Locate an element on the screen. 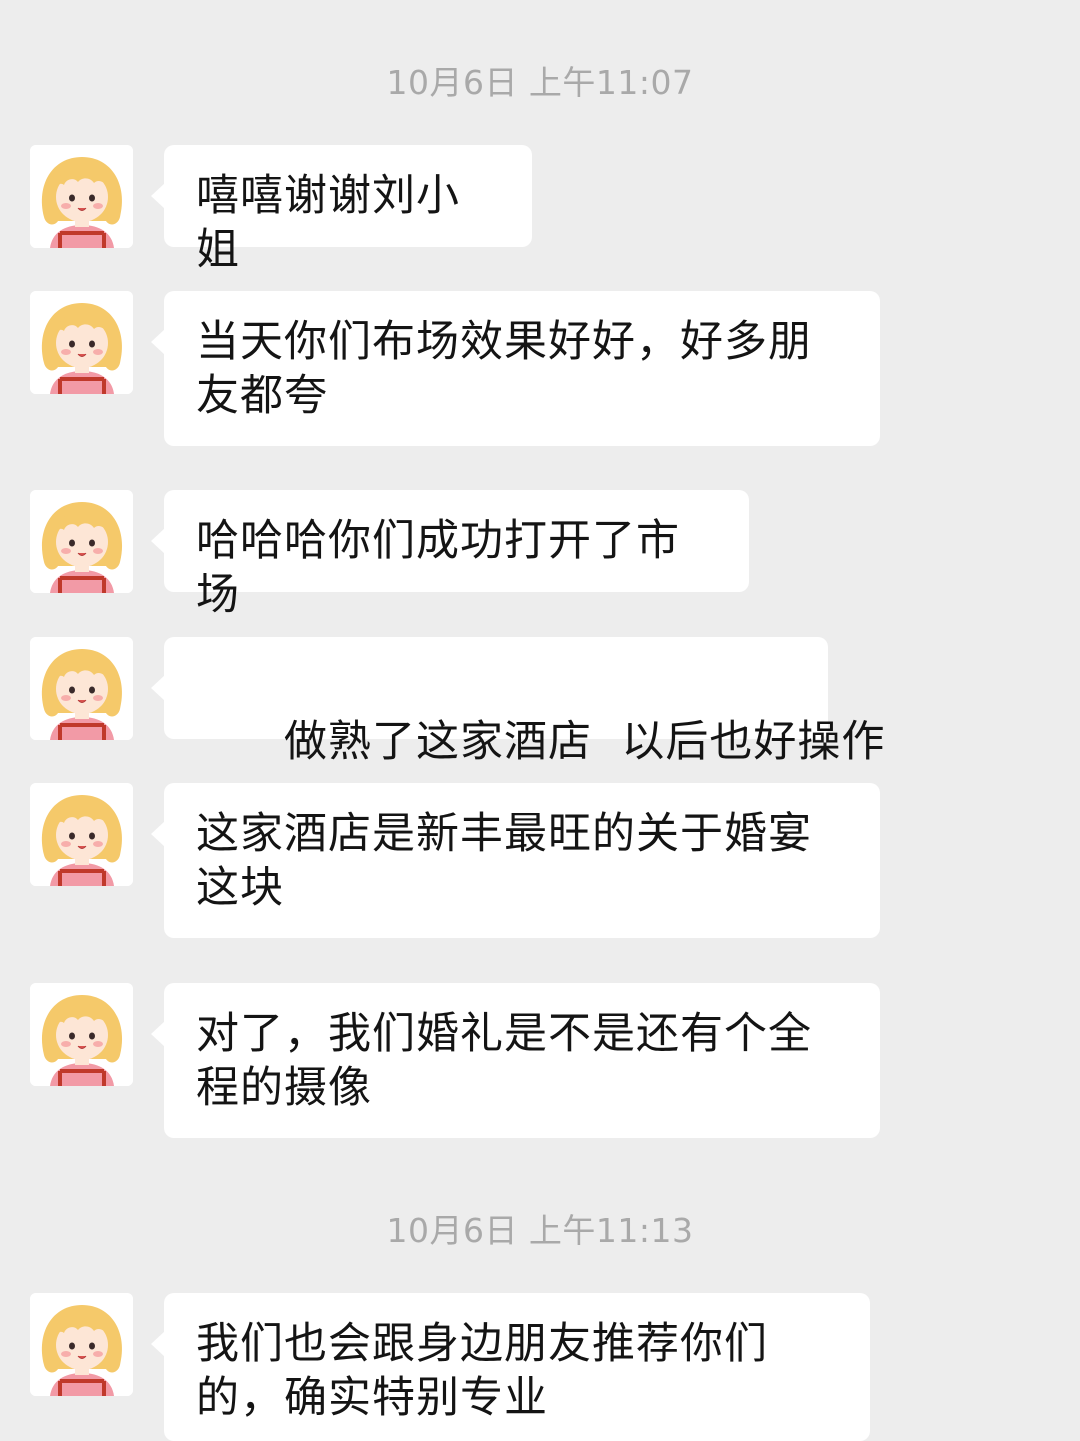 The image size is (1080, 1441). message-text: 我们也会跟身边朋友推荐你们的，确实特别专业 is located at coordinates (482, 1371).